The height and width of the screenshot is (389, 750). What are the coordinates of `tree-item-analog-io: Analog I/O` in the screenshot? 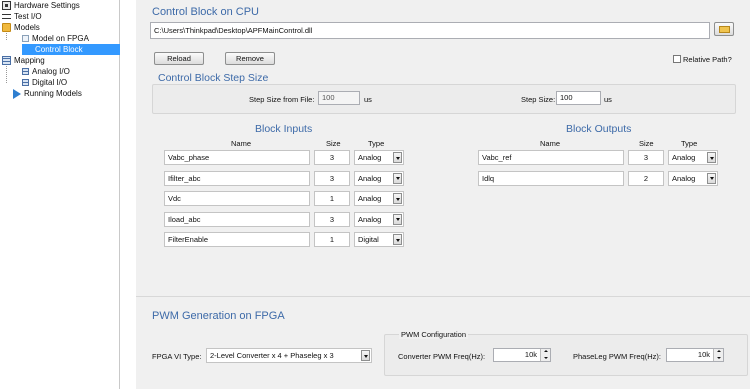 It's located at (46, 71).